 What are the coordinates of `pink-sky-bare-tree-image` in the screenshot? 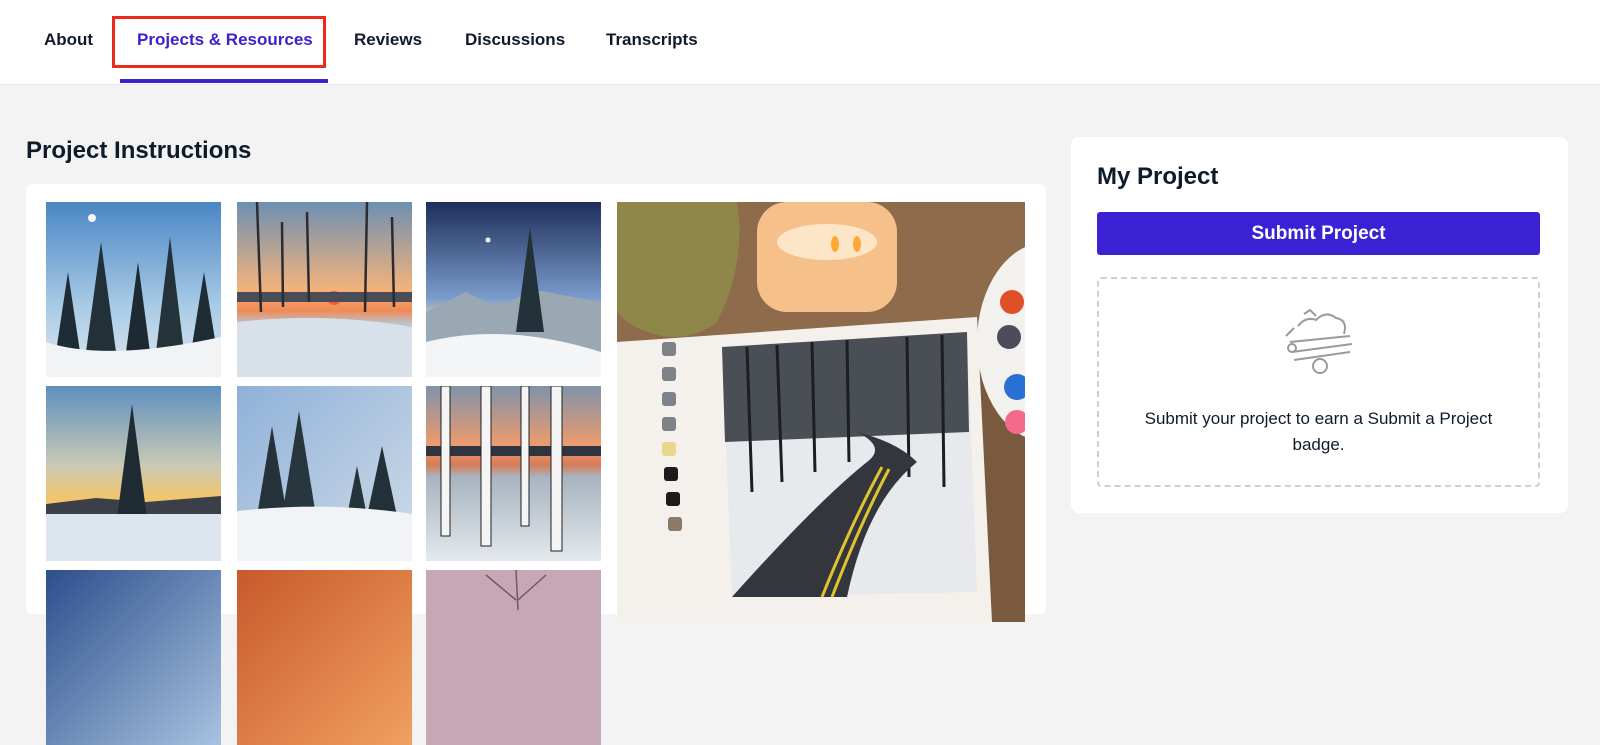 It's located at (513, 657).